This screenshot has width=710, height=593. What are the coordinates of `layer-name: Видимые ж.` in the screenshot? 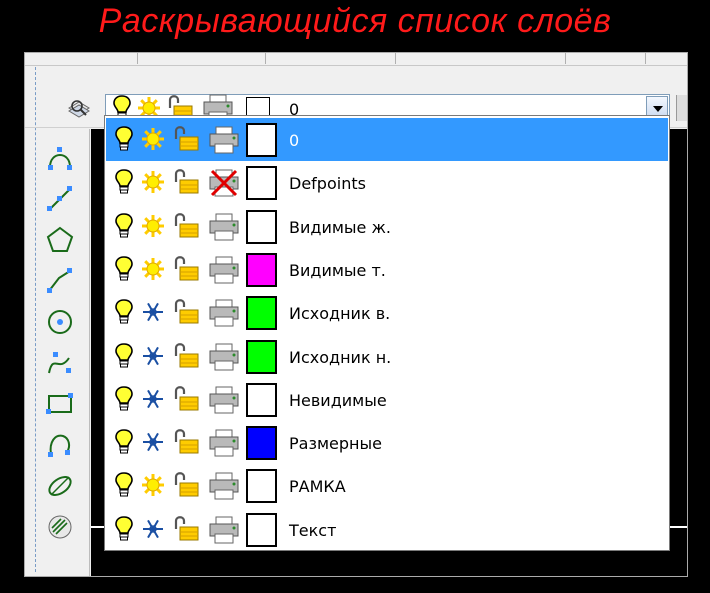 It's located at (340, 227).